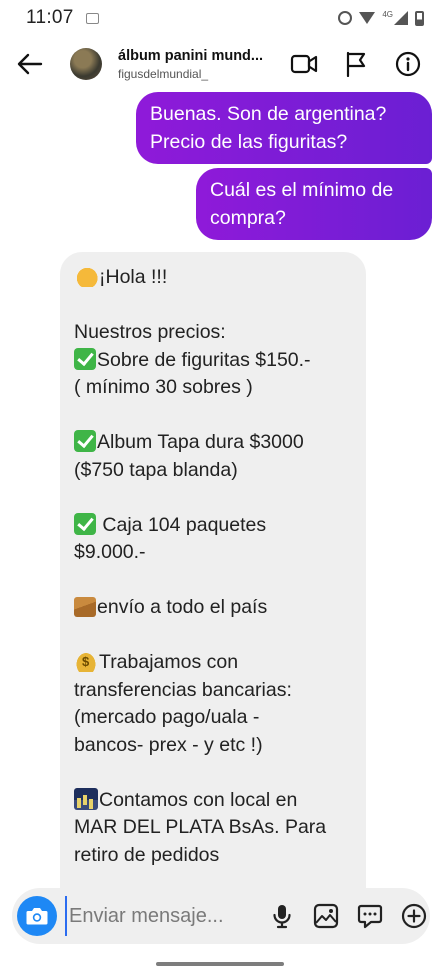 Image resolution: width=440 pixels, height=978 pixels. Describe the element at coordinates (302, 190) in the screenshot. I see `message-line: Cuál es el mínimo de` at that location.